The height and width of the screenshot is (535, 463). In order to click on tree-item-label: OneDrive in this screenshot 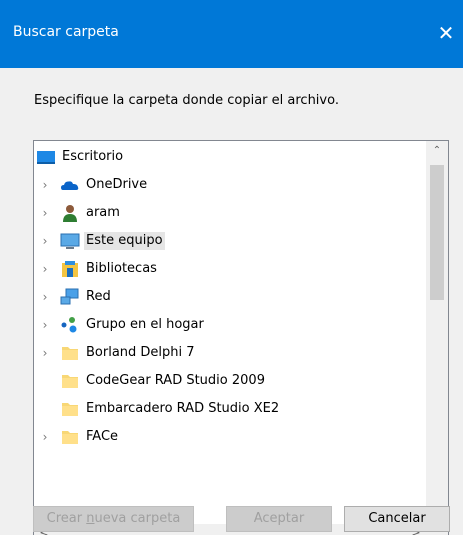, I will do `click(117, 184)`.